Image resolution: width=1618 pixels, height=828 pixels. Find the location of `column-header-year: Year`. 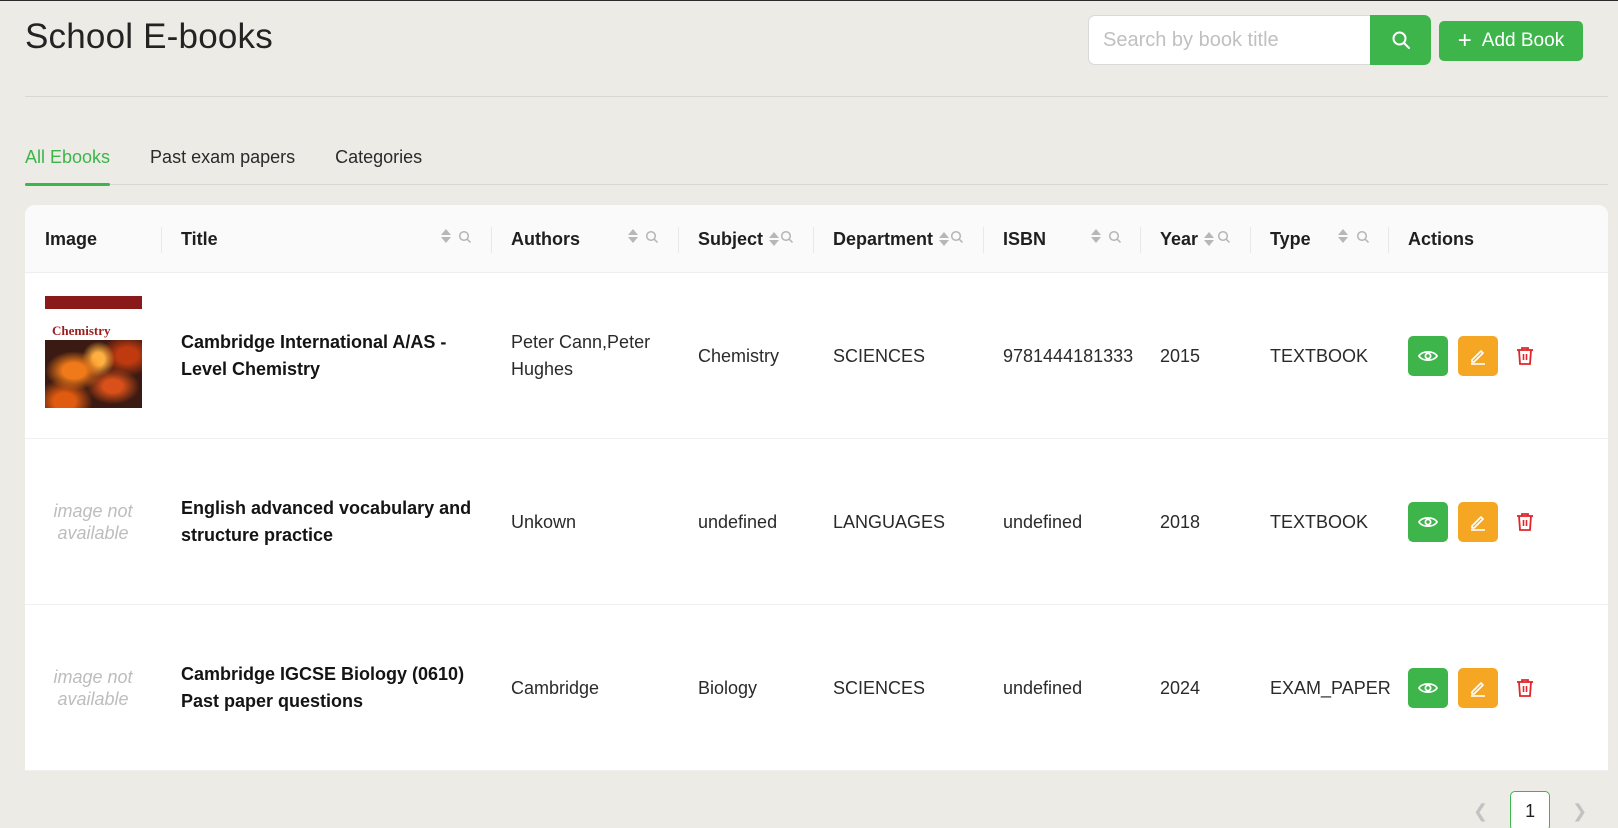

column-header-year: Year is located at coordinates (1177, 239).